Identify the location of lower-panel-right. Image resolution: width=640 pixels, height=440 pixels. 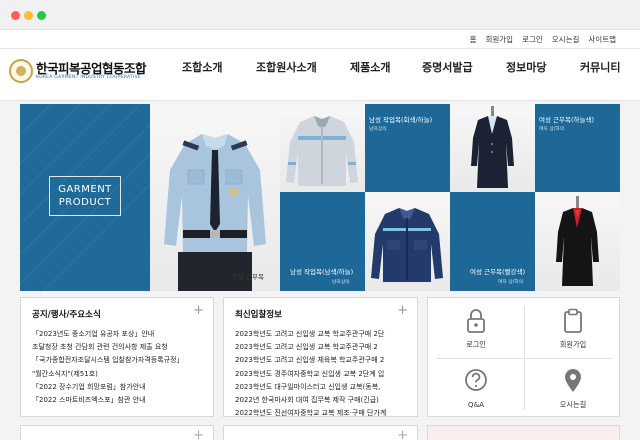
(523, 432).